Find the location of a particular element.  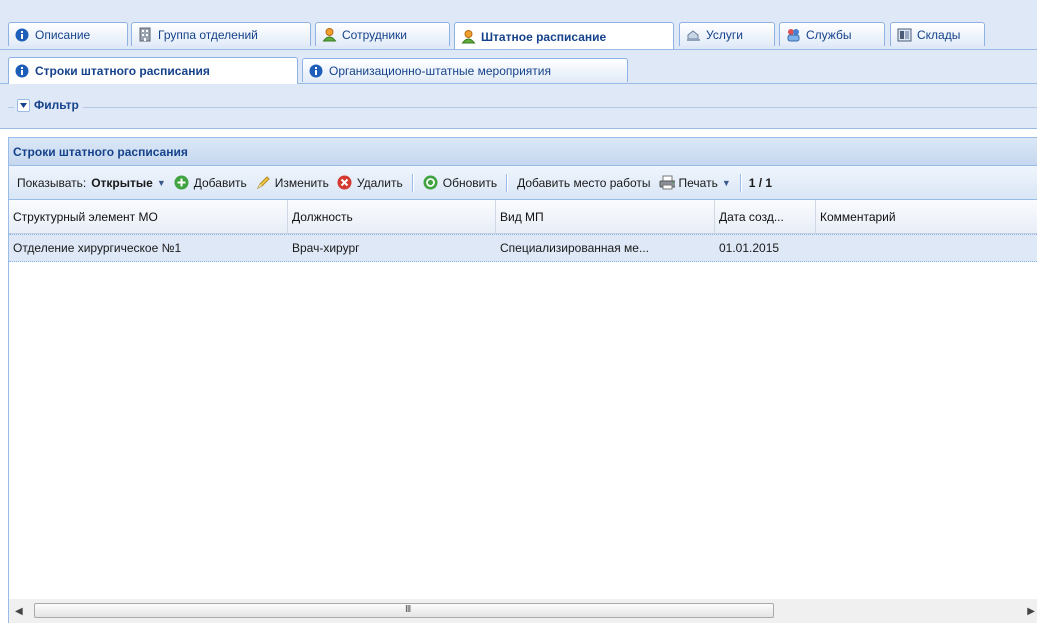

pencil-icon is located at coordinates (263, 183).